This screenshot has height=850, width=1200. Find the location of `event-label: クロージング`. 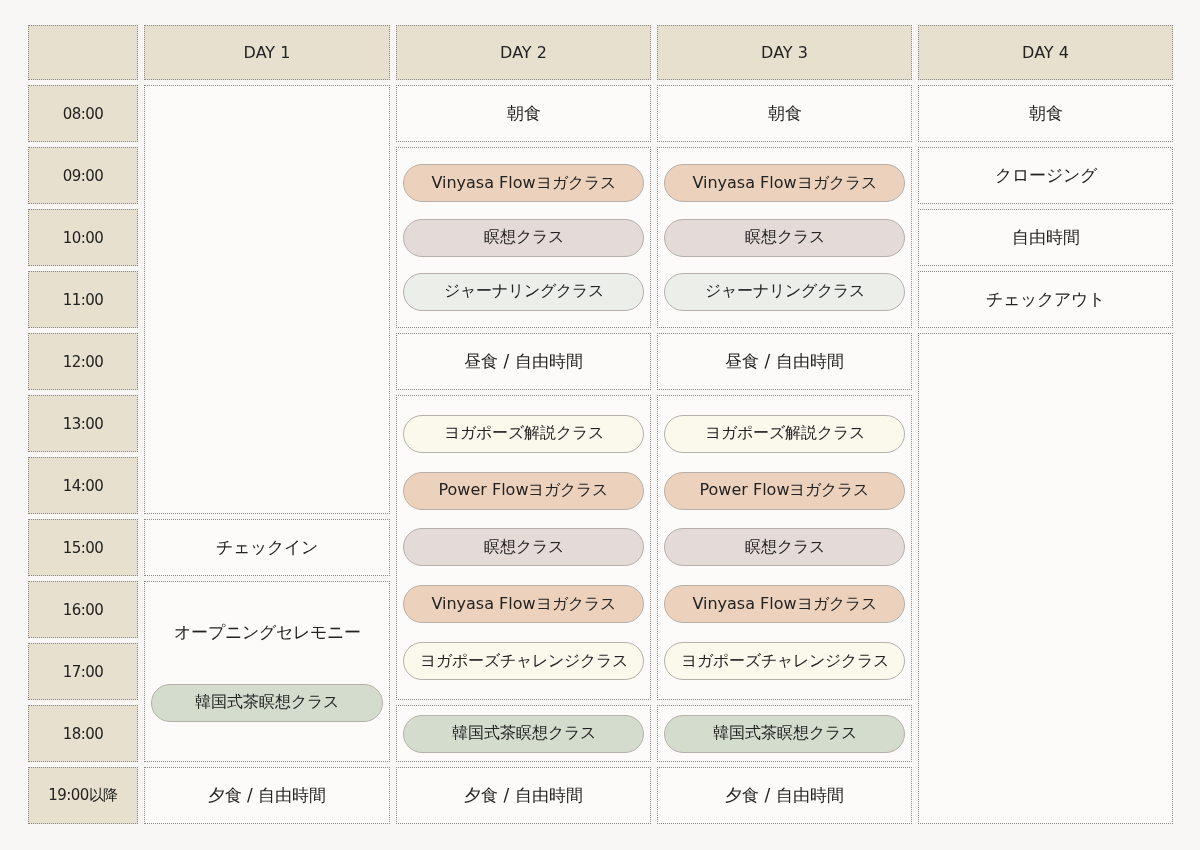

event-label: クロージング is located at coordinates (1045, 175).